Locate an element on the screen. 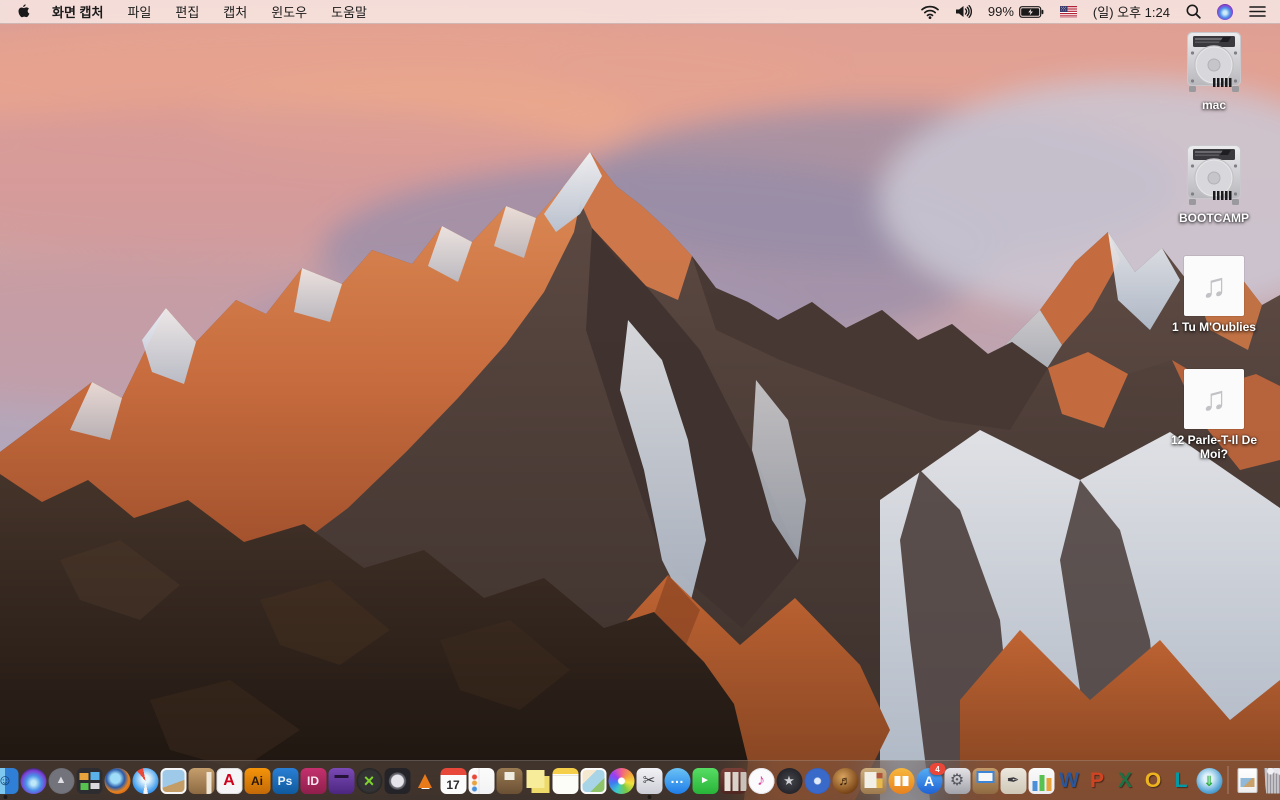 The height and width of the screenshot is (800, 1280). desktop-icon-tu-moublies: ♫ 1 Tu M'Oublies is located at coordinates (1214, 295).